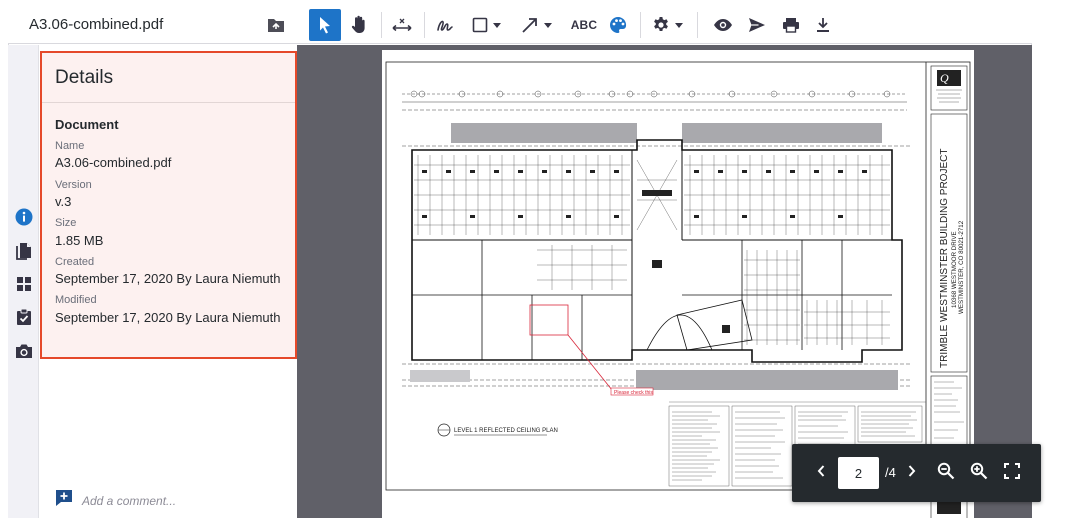 The image size is (1067, 529). I want to click on chevron-left-icon, so click(821, 473).